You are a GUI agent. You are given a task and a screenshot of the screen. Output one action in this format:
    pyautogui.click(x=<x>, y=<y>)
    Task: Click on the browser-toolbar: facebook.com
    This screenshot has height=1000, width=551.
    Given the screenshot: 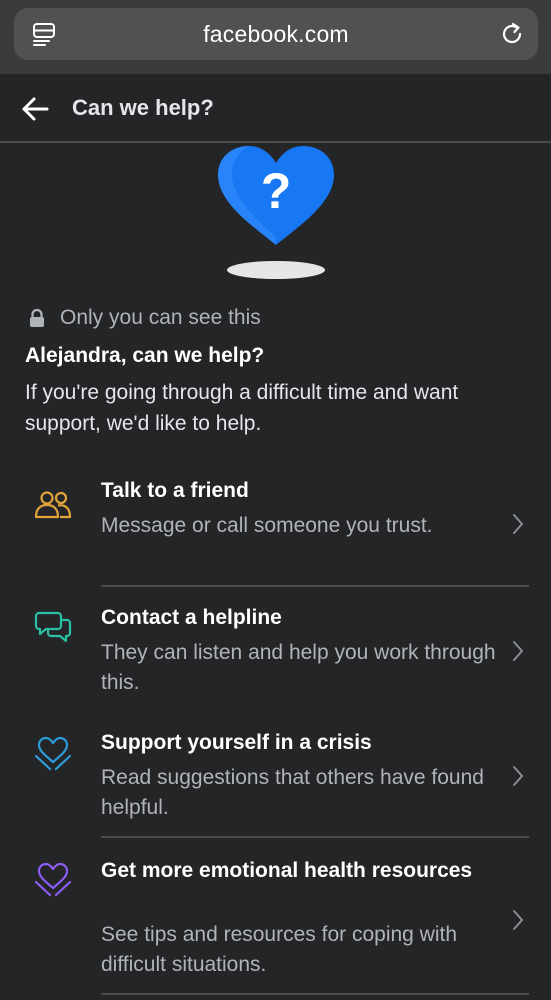 What is the action you would take?
    pyautogui.click(x=275, y=37)
    